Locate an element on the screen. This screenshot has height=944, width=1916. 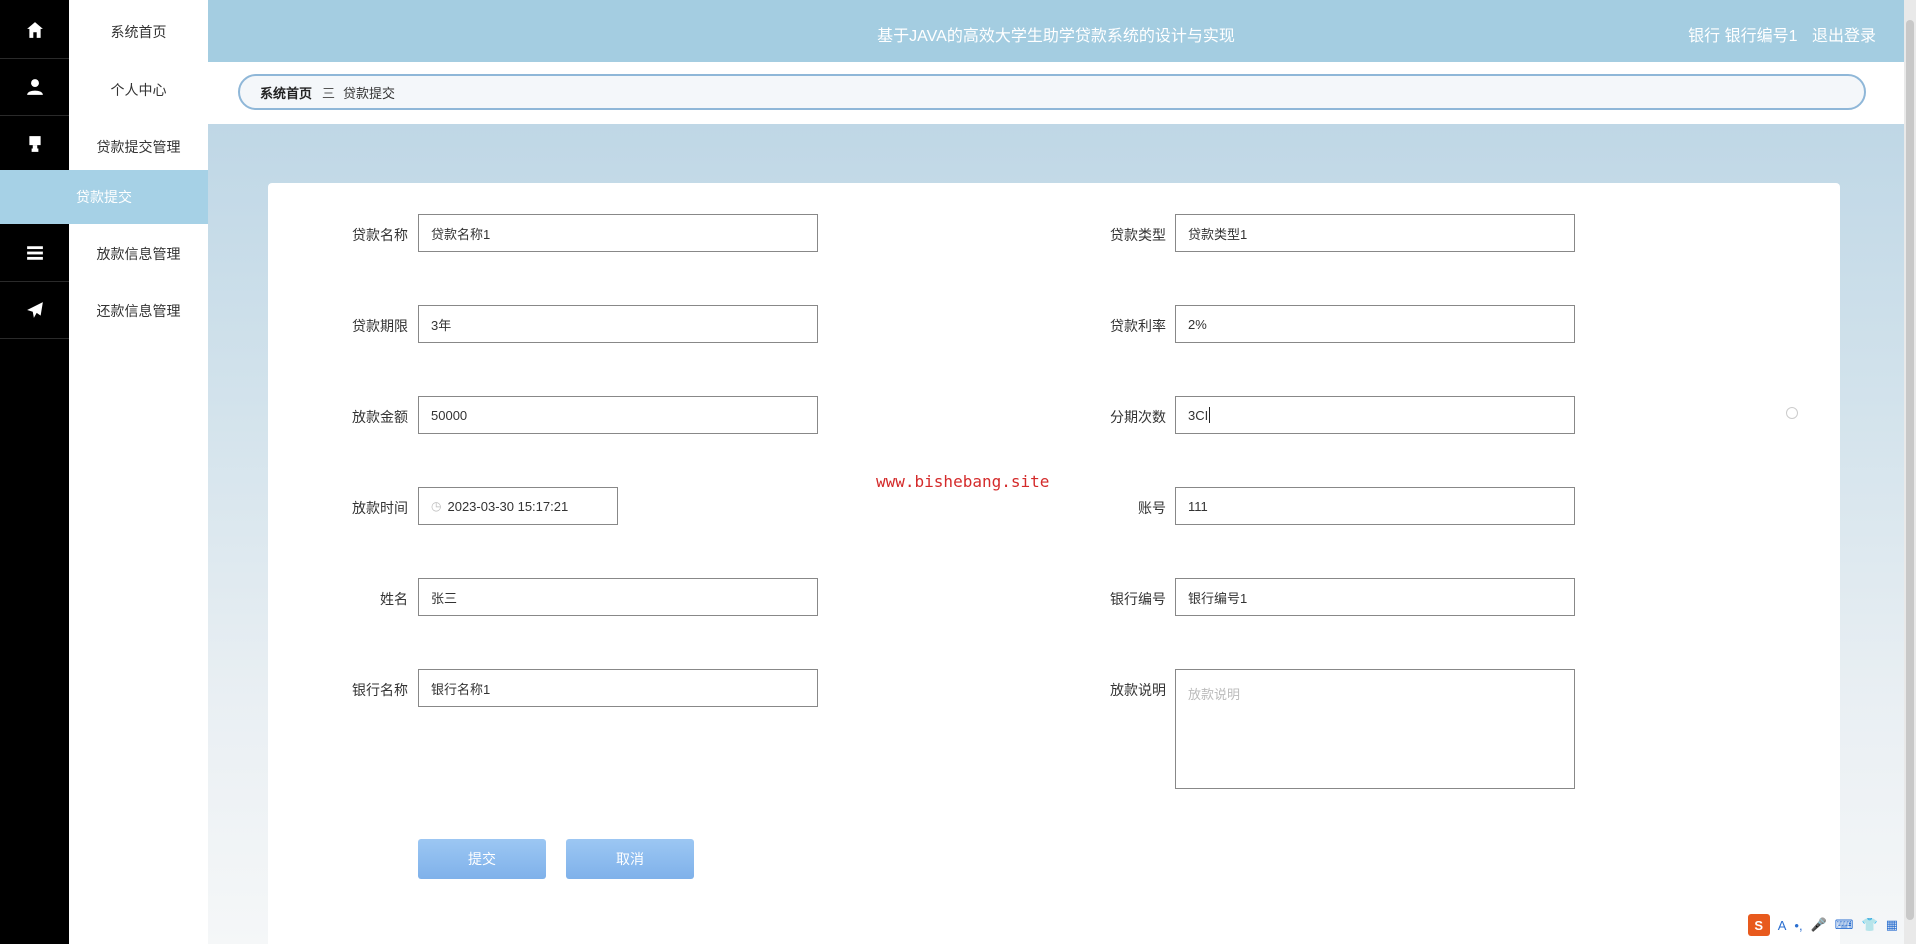
label-loan-name: 贷款名称 is located at coordinates (380, 235).